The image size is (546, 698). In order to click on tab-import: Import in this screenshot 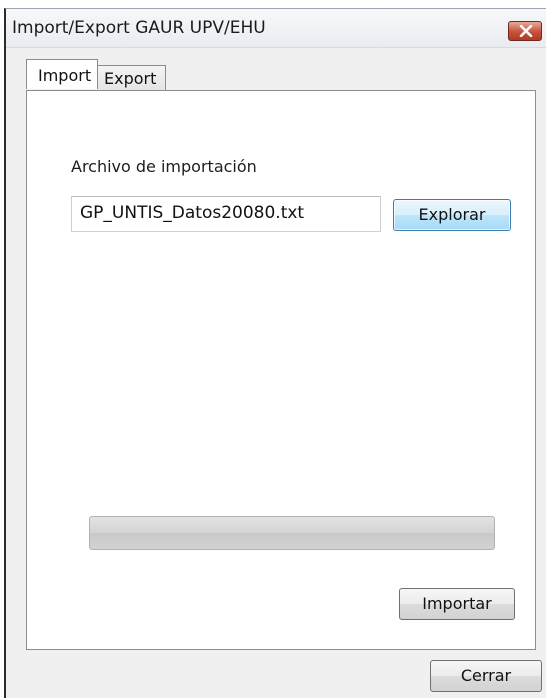, I will do `click(62, 74)`.